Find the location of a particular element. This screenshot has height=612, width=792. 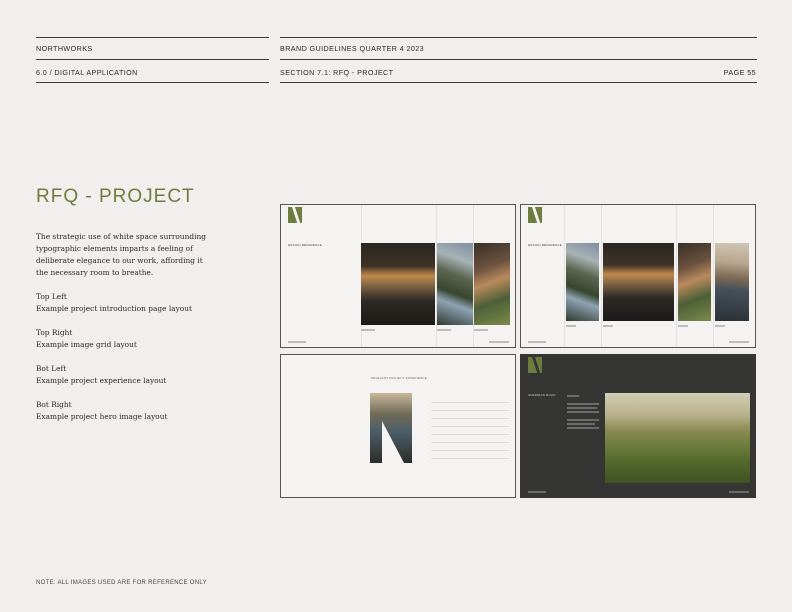

item-top-left-heading: Top Left is located at coordinates (51, 296).